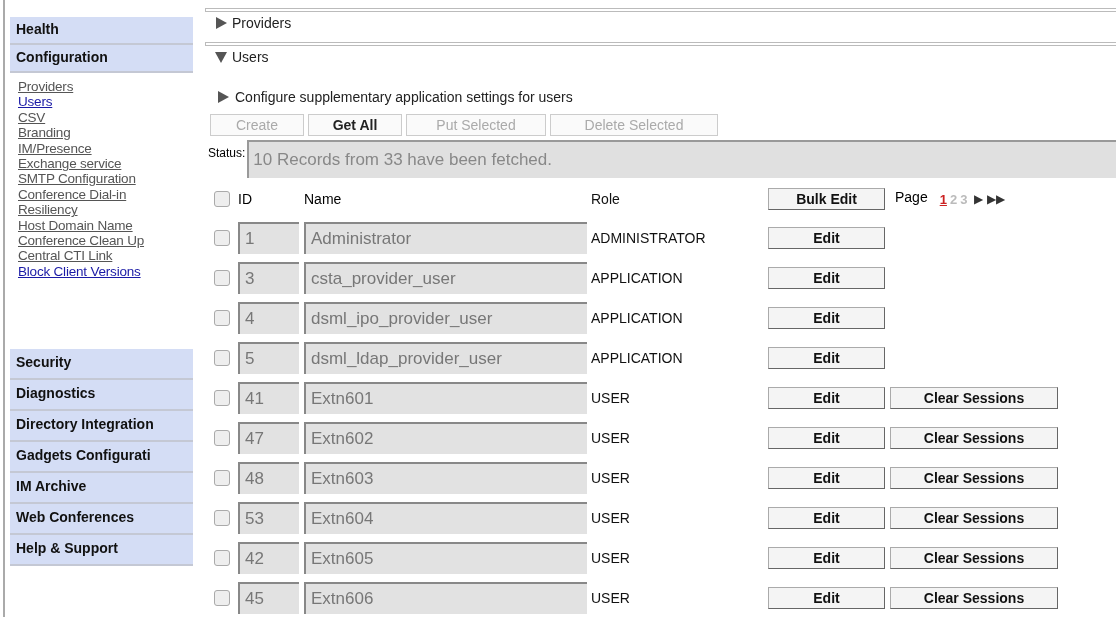 This screenshot has height=619, width=1116. What do you see at coordinates (445, 238) in the screenshot?
I see `name-field: Administrator` at bounding box center [445, 238].